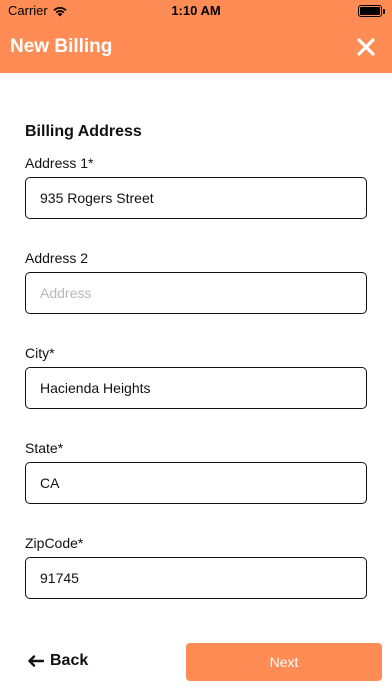  I want to click on back-label: Back, so click(69, 660).